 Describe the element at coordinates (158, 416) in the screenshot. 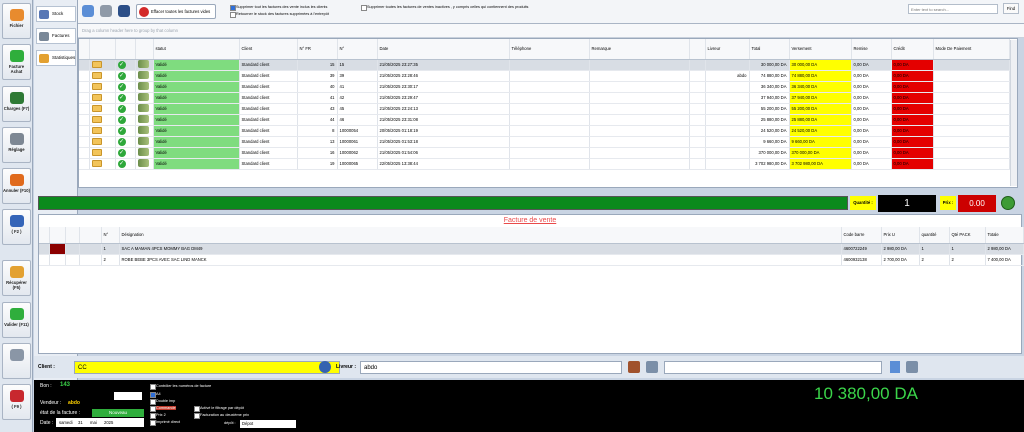

I see `option-checkbox: Prix 2` at that location.